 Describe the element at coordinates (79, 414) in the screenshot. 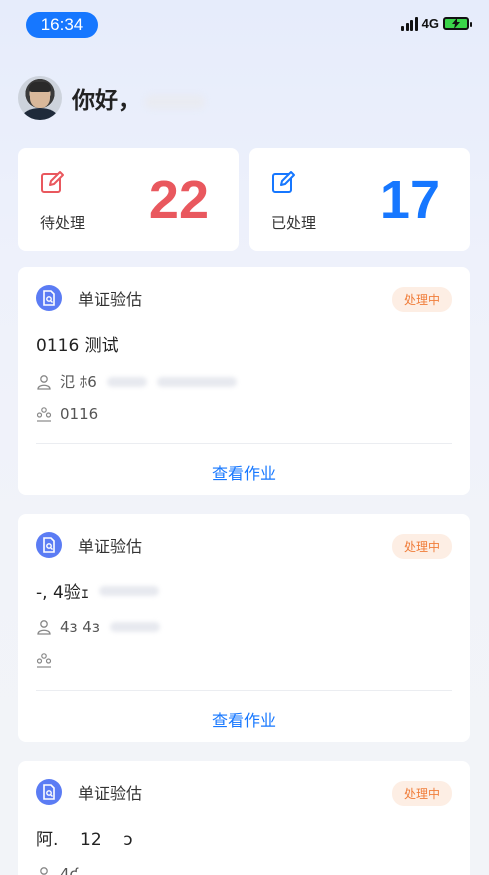

I see `task-group: 0116` at that location.